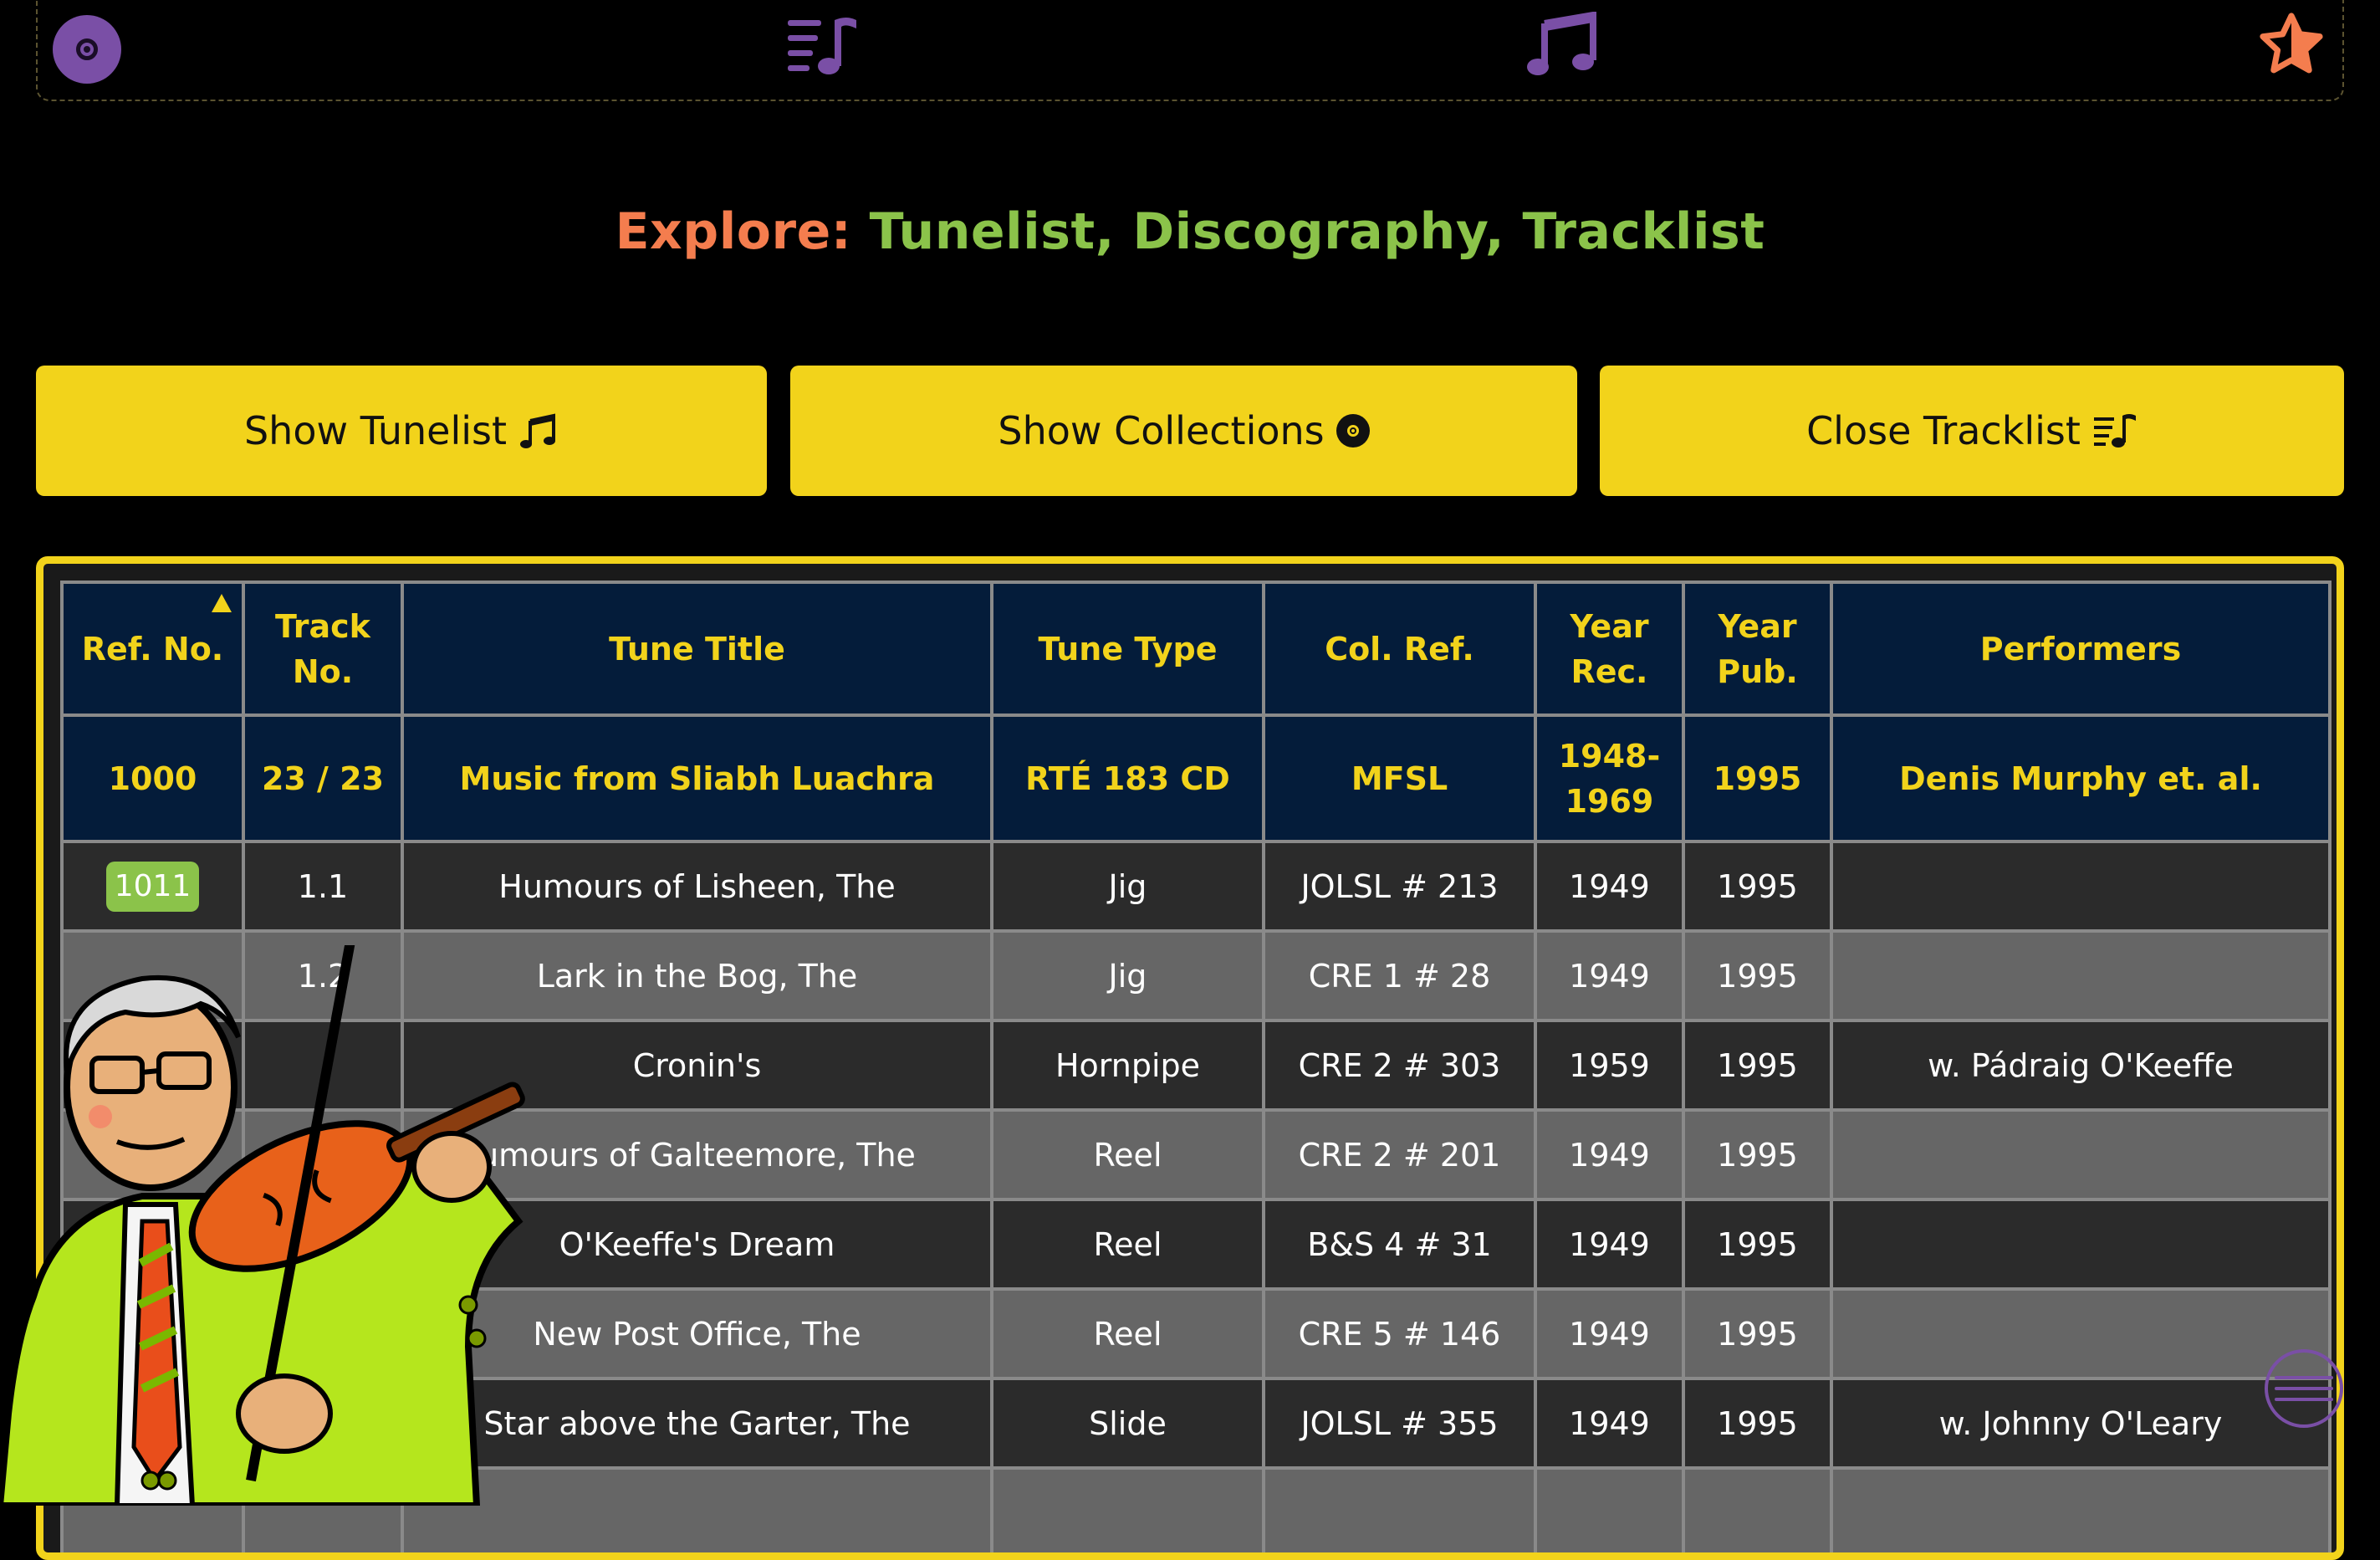 The width and height of the screenshot is (2380, 1560). What do you see at coordinates (1317, 231) in the screenshot?
I see `page-title-value: Tunelist, Discography, Tracklist` at bounding box center [1317, 231].